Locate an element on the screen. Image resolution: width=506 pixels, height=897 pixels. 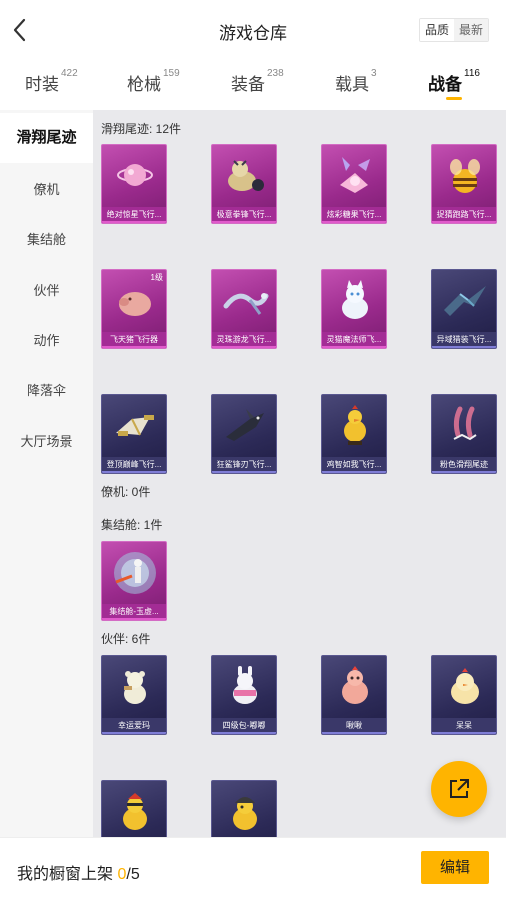
bee-glider-icon is located at coordinates (465, 176).